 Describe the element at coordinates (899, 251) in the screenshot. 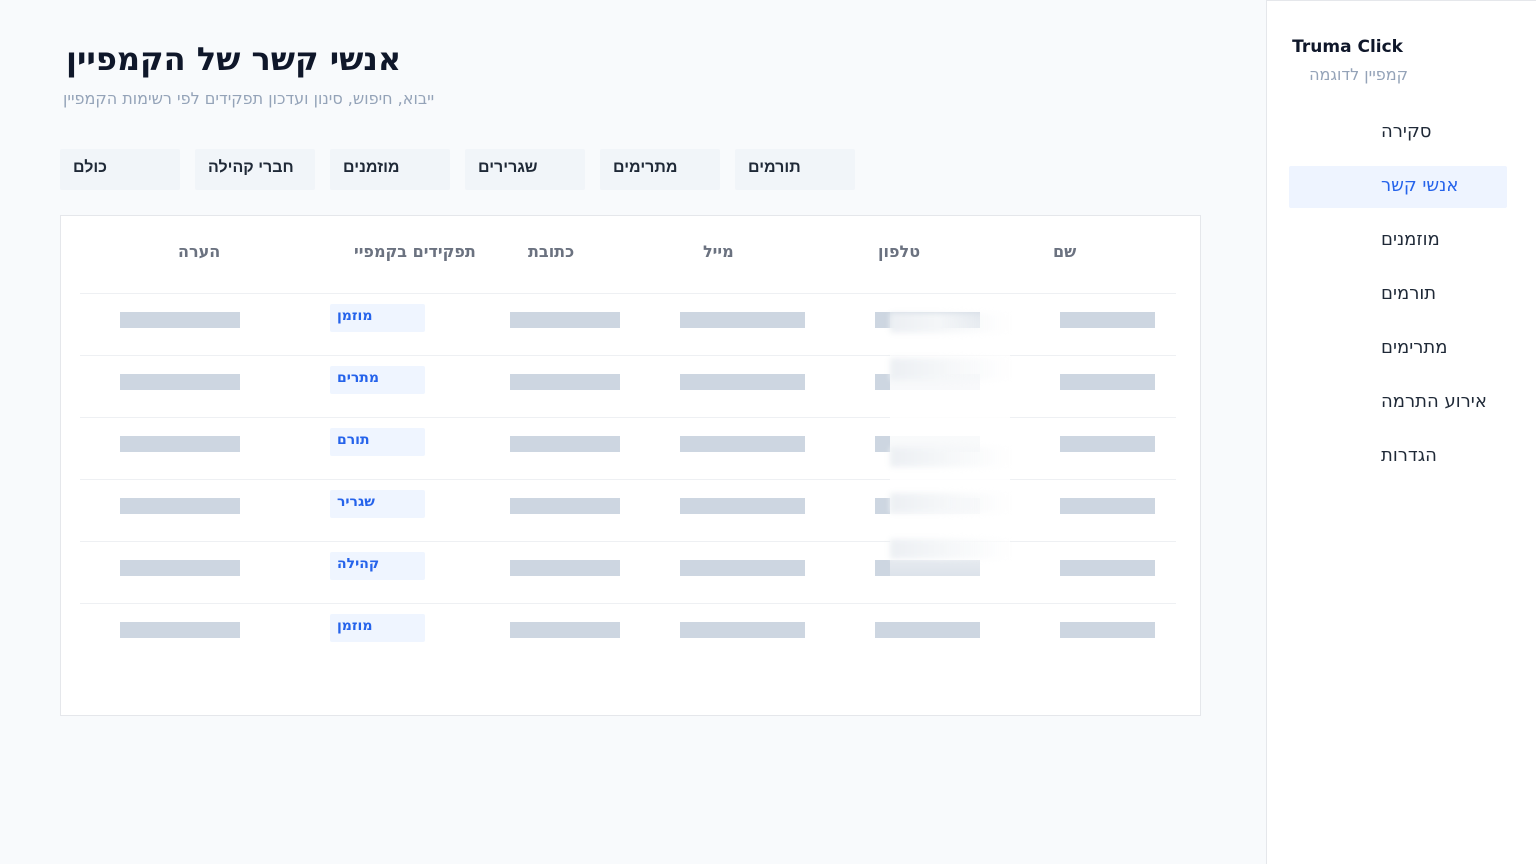

I see `column-header-phone: טלפון` at that location.